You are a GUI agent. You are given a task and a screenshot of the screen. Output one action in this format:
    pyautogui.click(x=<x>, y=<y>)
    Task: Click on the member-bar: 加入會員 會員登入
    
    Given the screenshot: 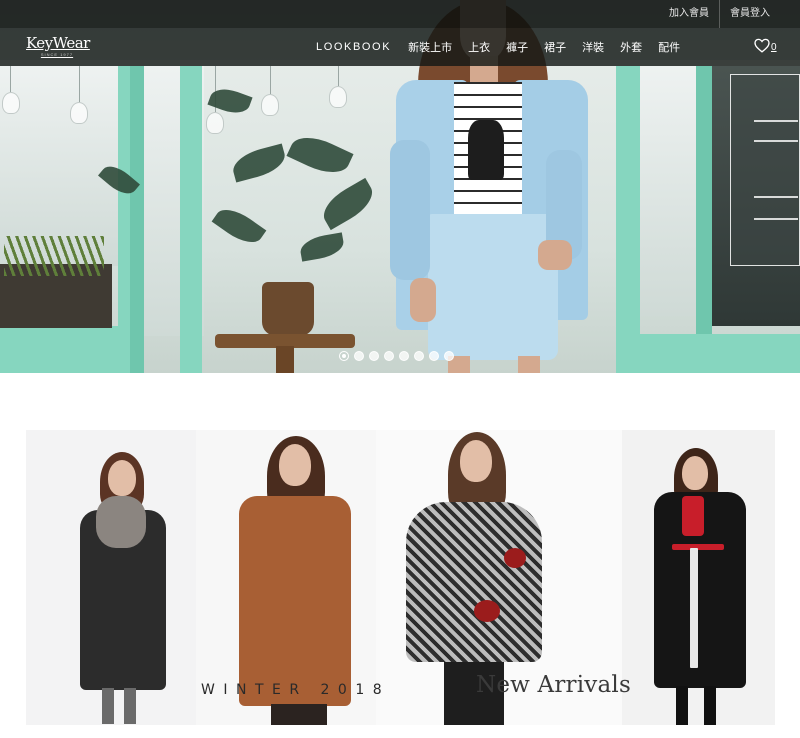 What is the action you would take?
    pyautogui.click(x=400, y=14)
    